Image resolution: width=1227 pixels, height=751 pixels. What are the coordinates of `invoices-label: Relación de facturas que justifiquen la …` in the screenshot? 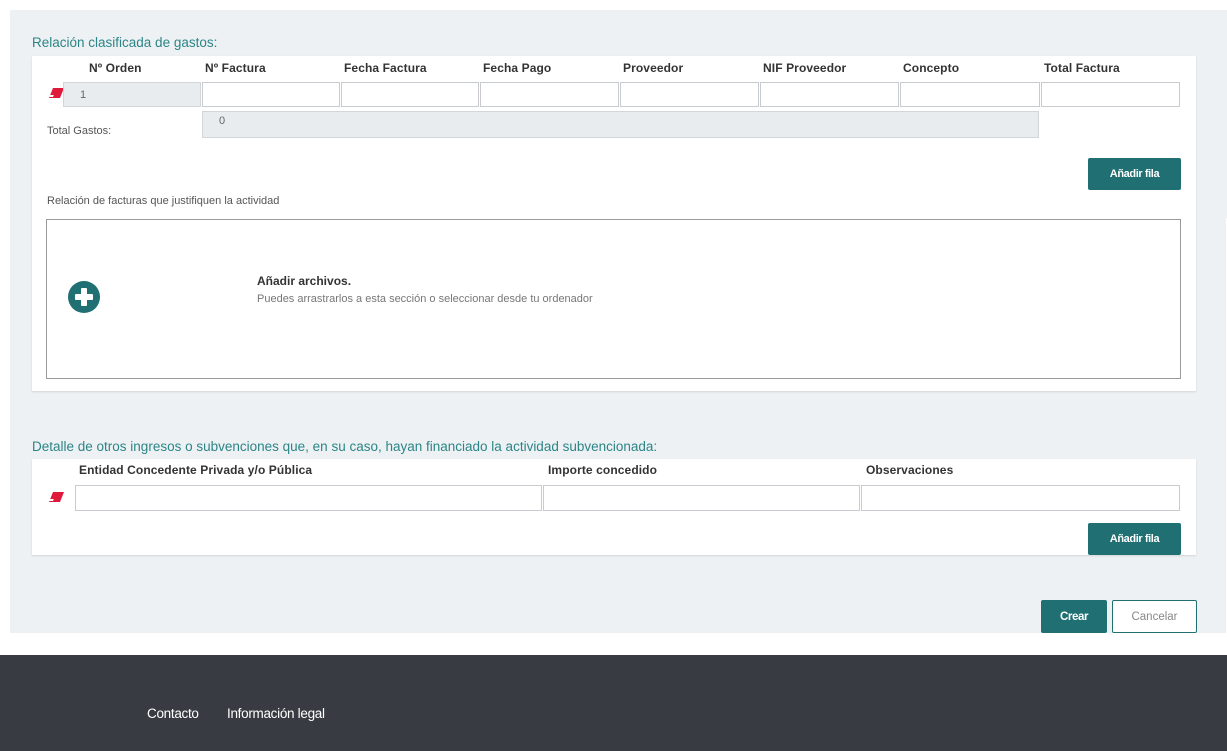 It's located at (163, 201).